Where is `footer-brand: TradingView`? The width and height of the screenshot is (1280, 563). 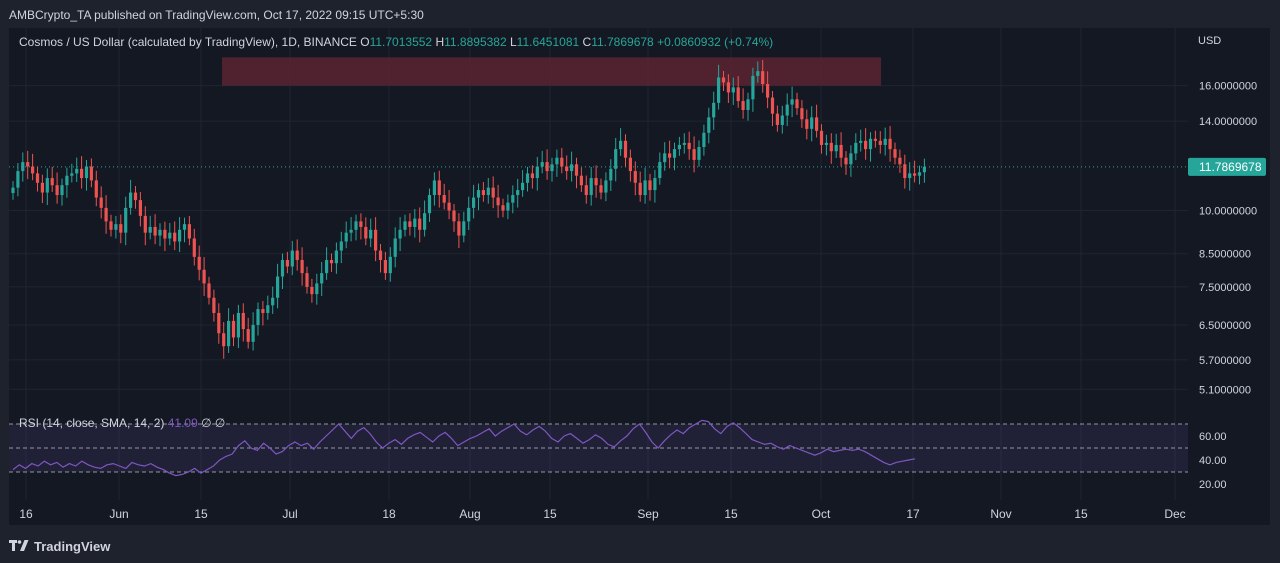 footer-brand: TradingView is located at coordinates (59, 546).